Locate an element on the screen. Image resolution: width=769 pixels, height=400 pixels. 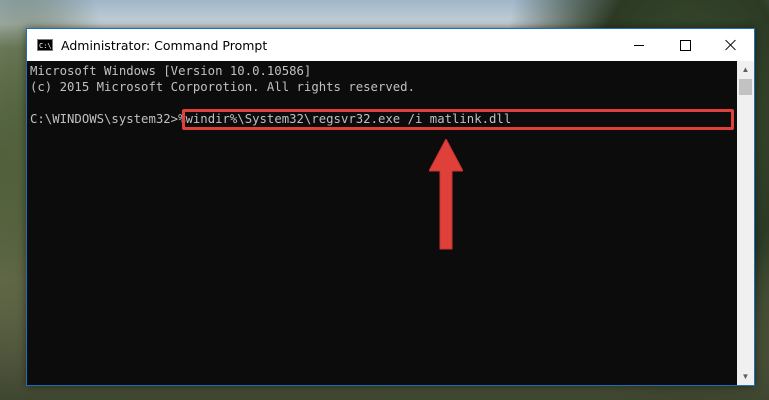
command-highlight-box is located at coordinates (458, 119).